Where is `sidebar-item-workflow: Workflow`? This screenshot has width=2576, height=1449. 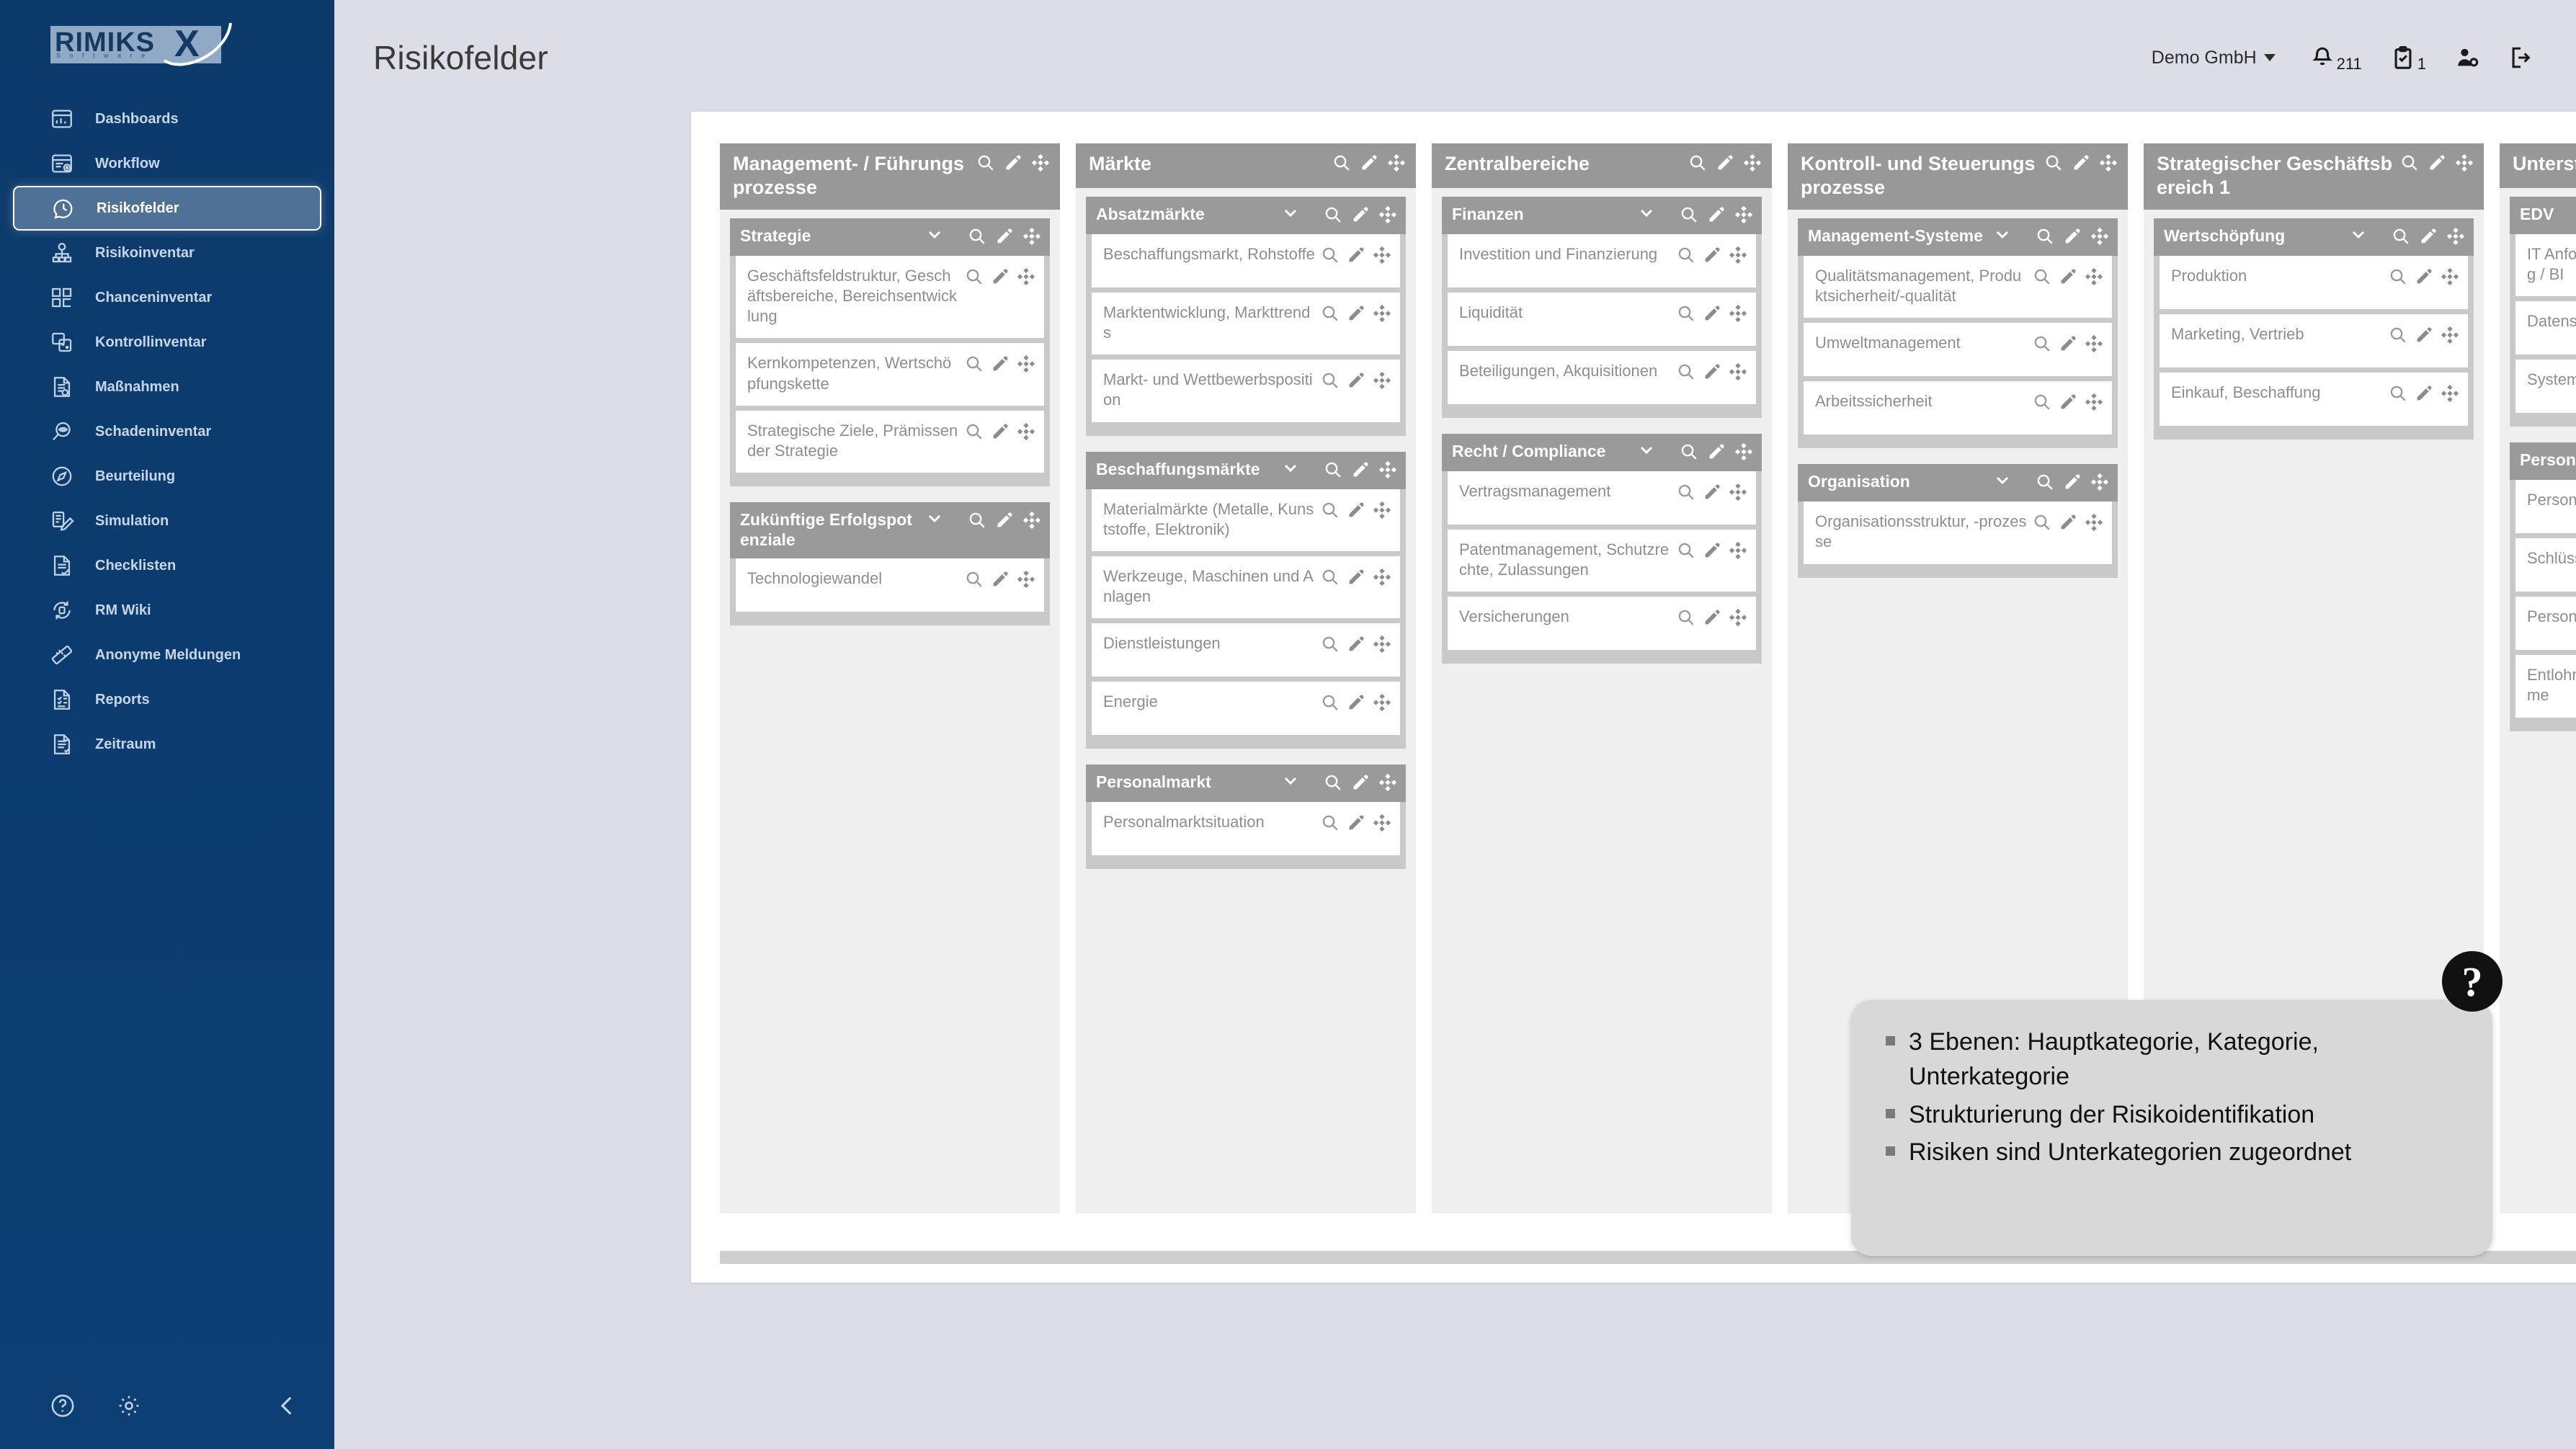
sidebar-item-workflow: Workflow is located at coordinates (167, 164).